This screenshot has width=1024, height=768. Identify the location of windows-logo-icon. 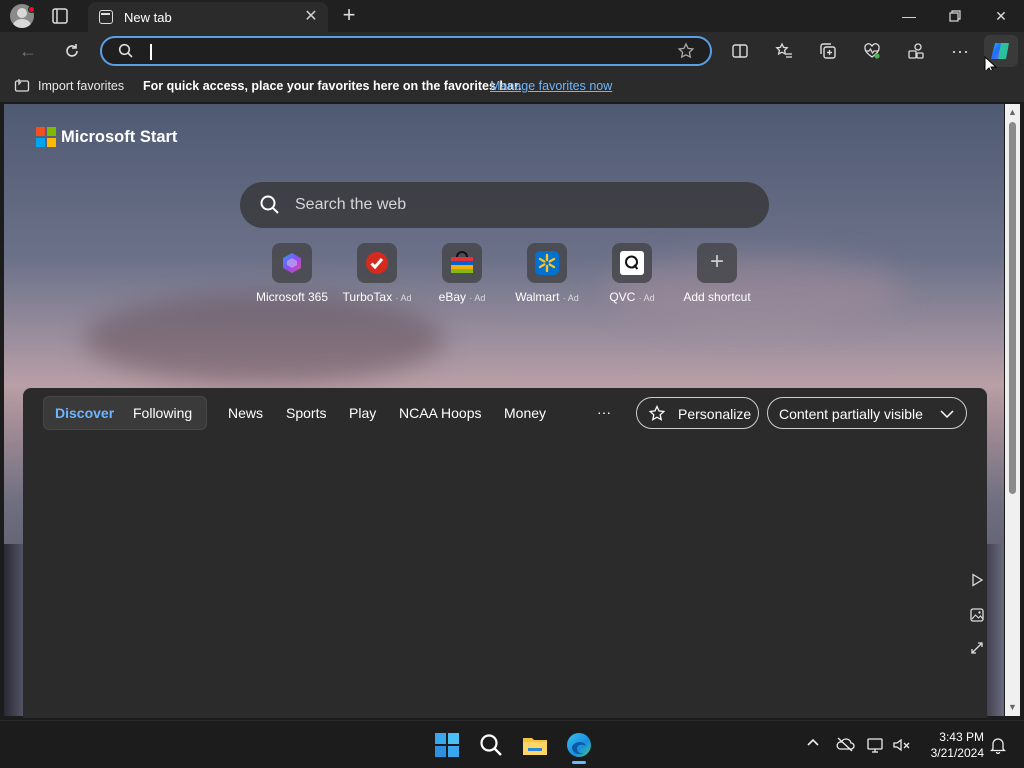
(447, 745).